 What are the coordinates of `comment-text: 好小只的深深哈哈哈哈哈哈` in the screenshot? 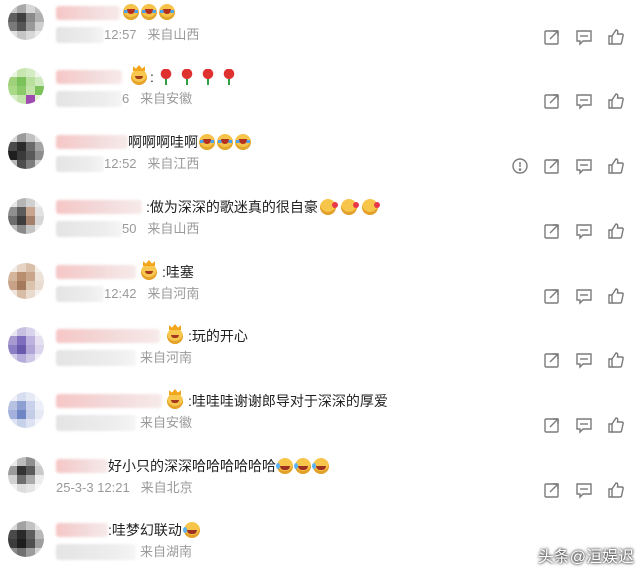 It's located at (219, 466).